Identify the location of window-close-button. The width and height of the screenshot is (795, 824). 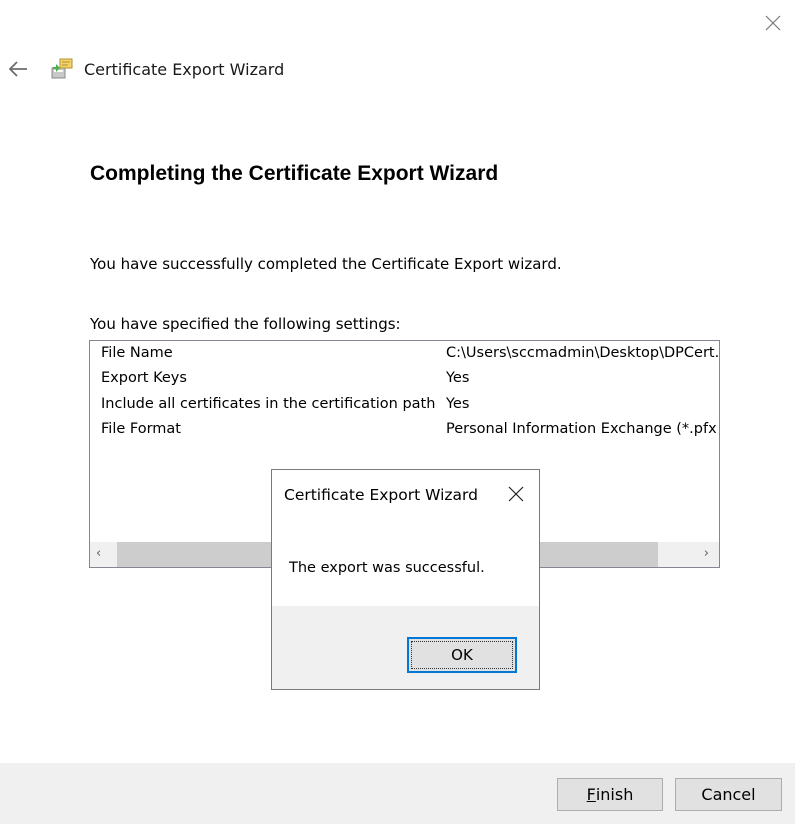
(773, 23).